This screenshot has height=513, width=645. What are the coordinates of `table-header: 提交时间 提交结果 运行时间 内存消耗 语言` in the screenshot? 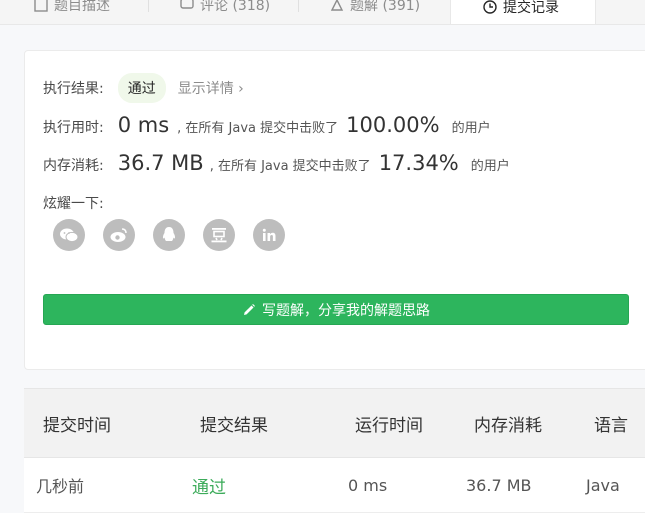 It's located at (334, 423).